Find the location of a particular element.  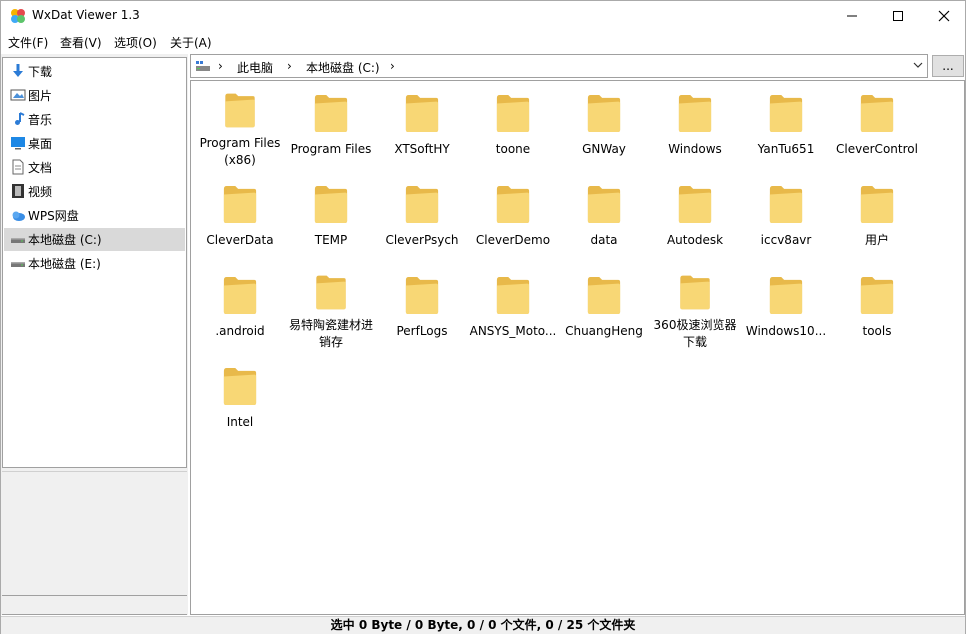

tree-item: 图片 is located at coordinates (94, 95).